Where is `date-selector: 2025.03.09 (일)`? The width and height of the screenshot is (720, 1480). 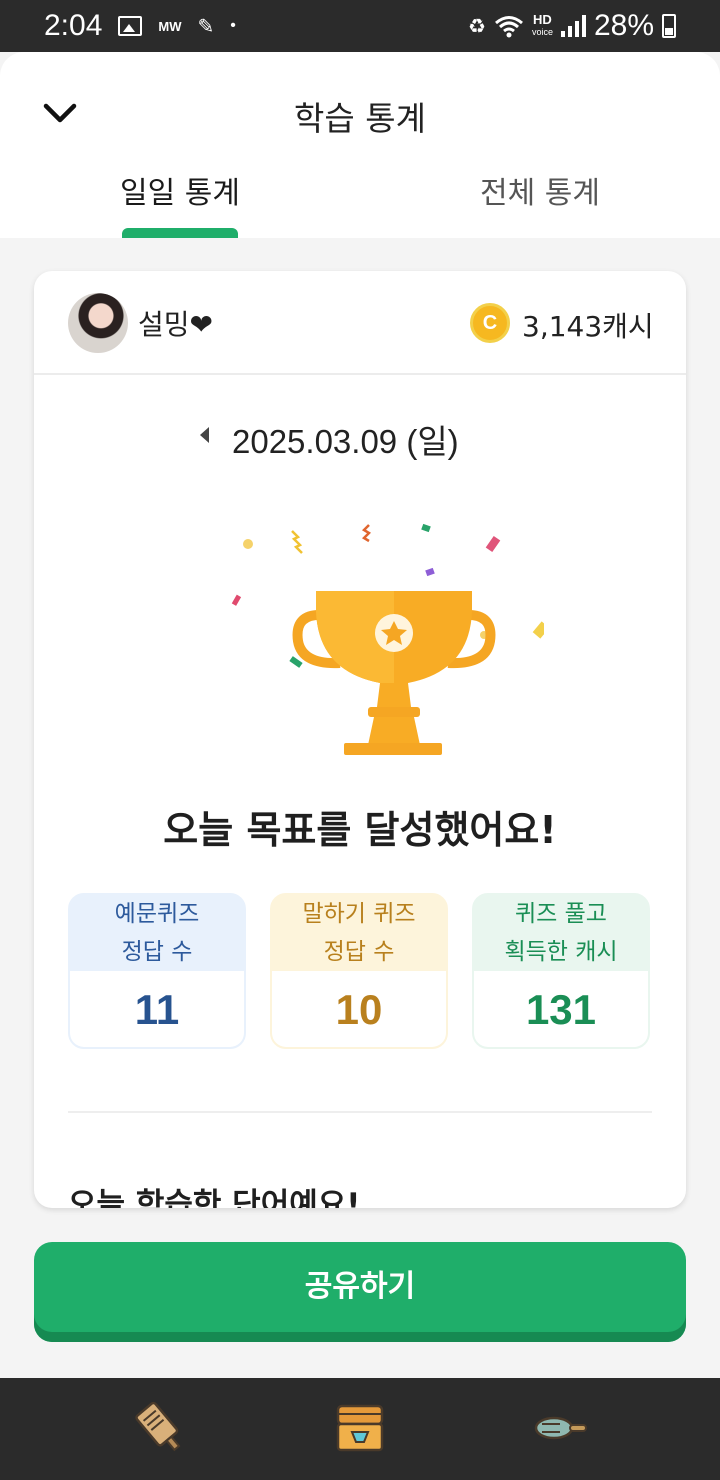
date-selector: 2025.03.09 (일) is located at coordinates (360, 437).